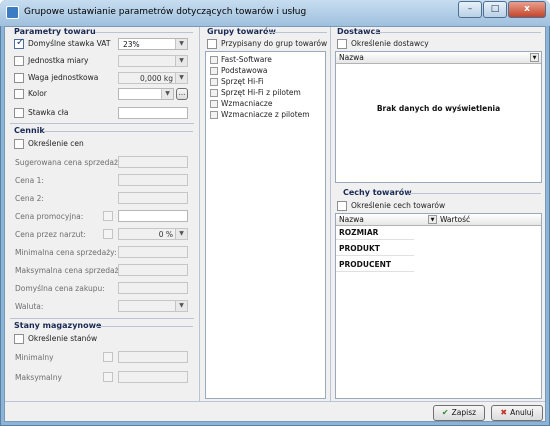  Describe the element at coordinates (351, 57) in the screenshot. I see `dostawca-col-nazwa: Nazwa` at that location.